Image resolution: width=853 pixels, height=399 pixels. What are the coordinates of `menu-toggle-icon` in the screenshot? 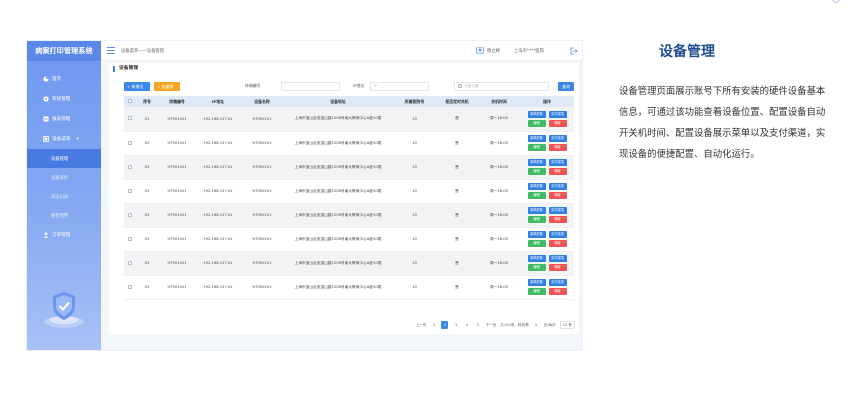 It's located at (111, 50).